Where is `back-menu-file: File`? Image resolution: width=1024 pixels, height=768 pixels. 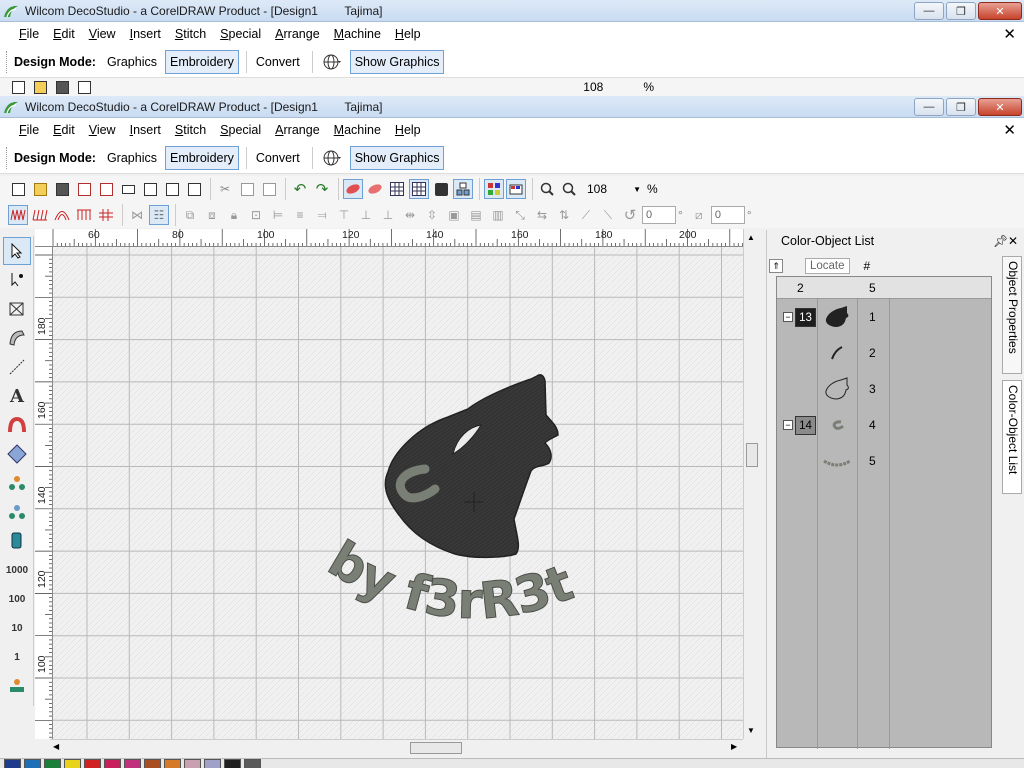
back-menu-file: File is located at coordinates (29, 34).